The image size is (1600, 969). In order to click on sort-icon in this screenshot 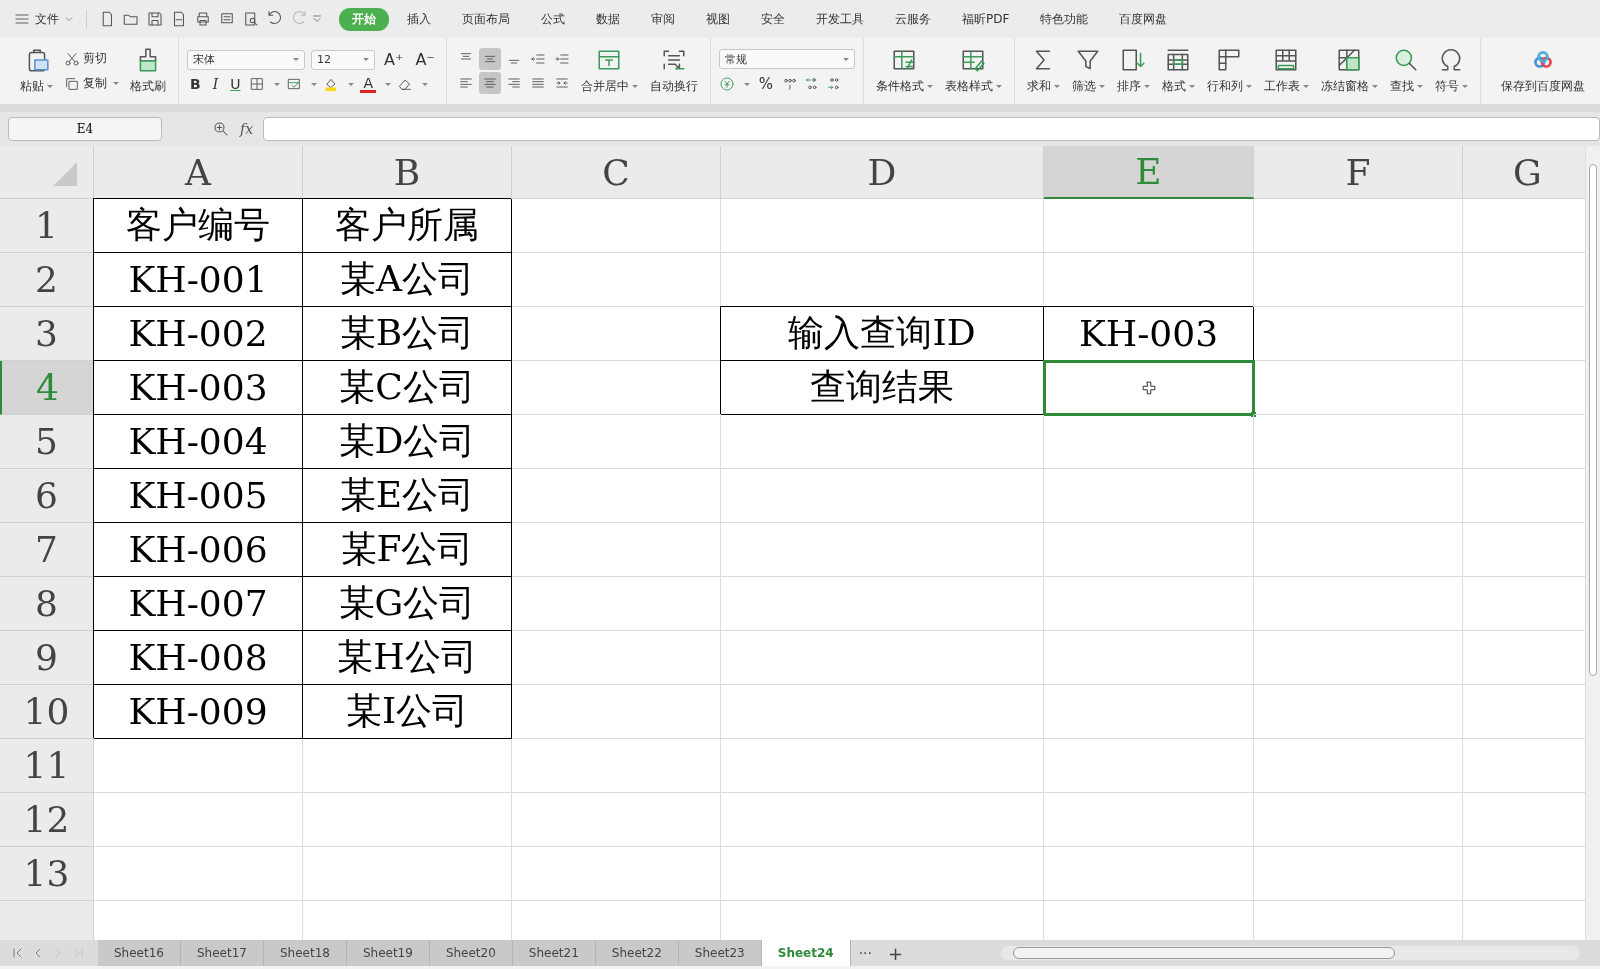, I will do `click(1133, 60)`.